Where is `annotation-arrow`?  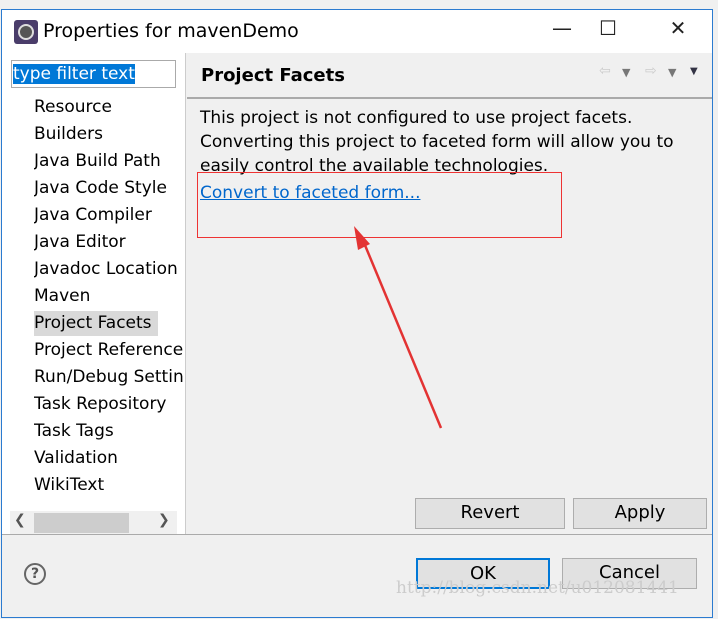 annotation-arrow is located at coordinates (398, 327).